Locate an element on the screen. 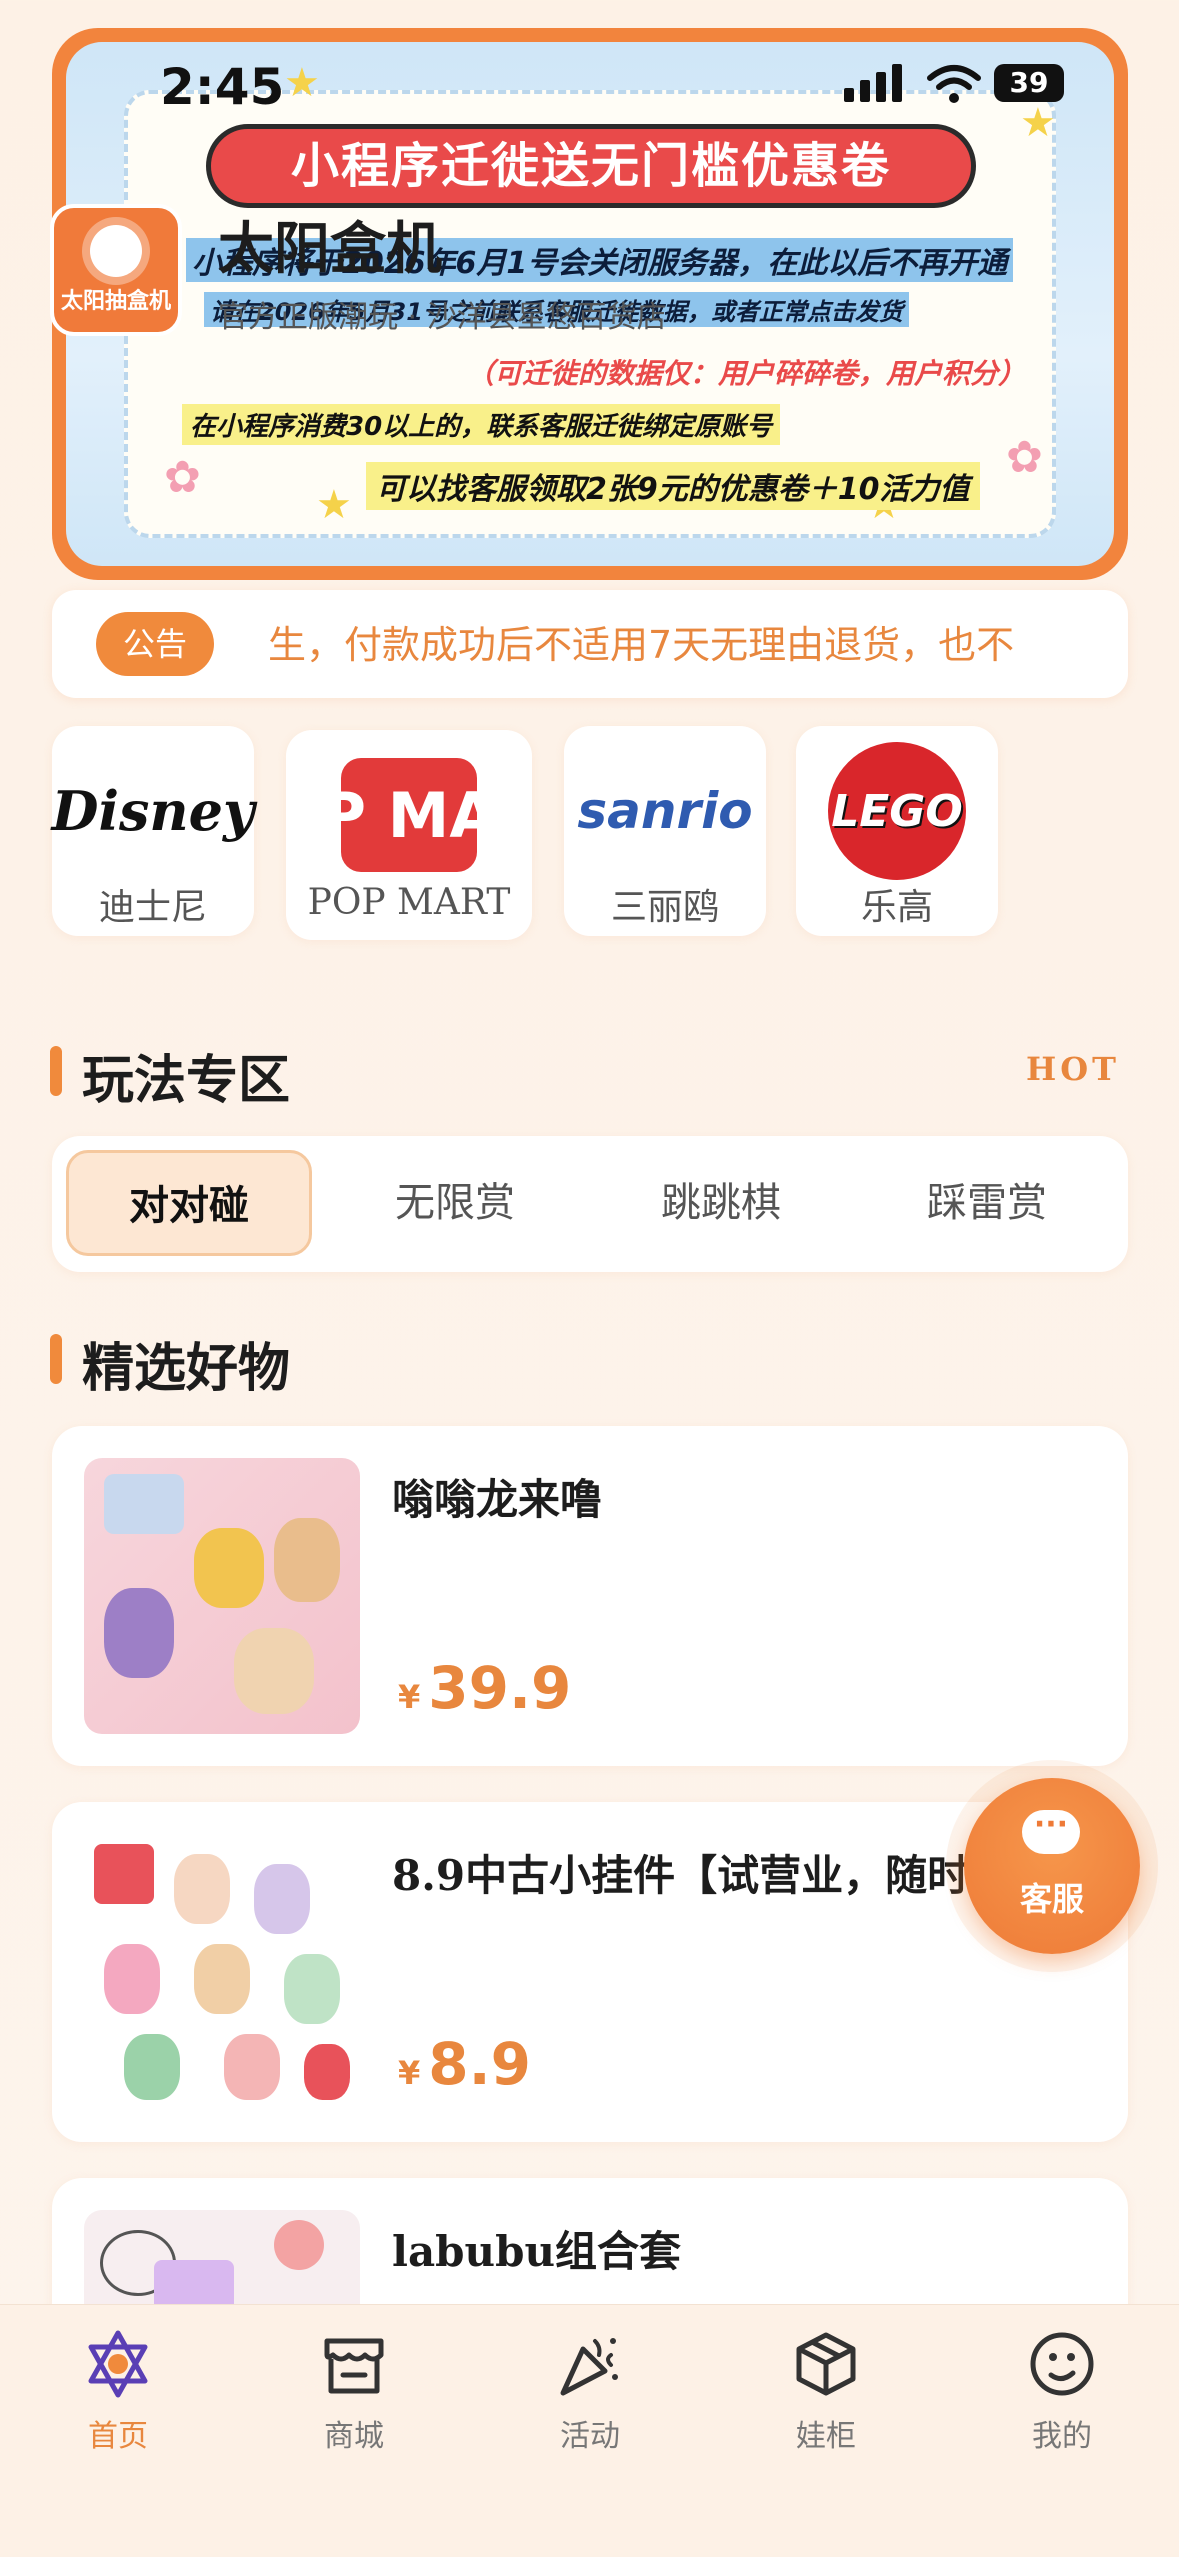 The width and height of the screenshot is (1179, 2557). lego-logo: LEGO is located at coordinates (897, 811).